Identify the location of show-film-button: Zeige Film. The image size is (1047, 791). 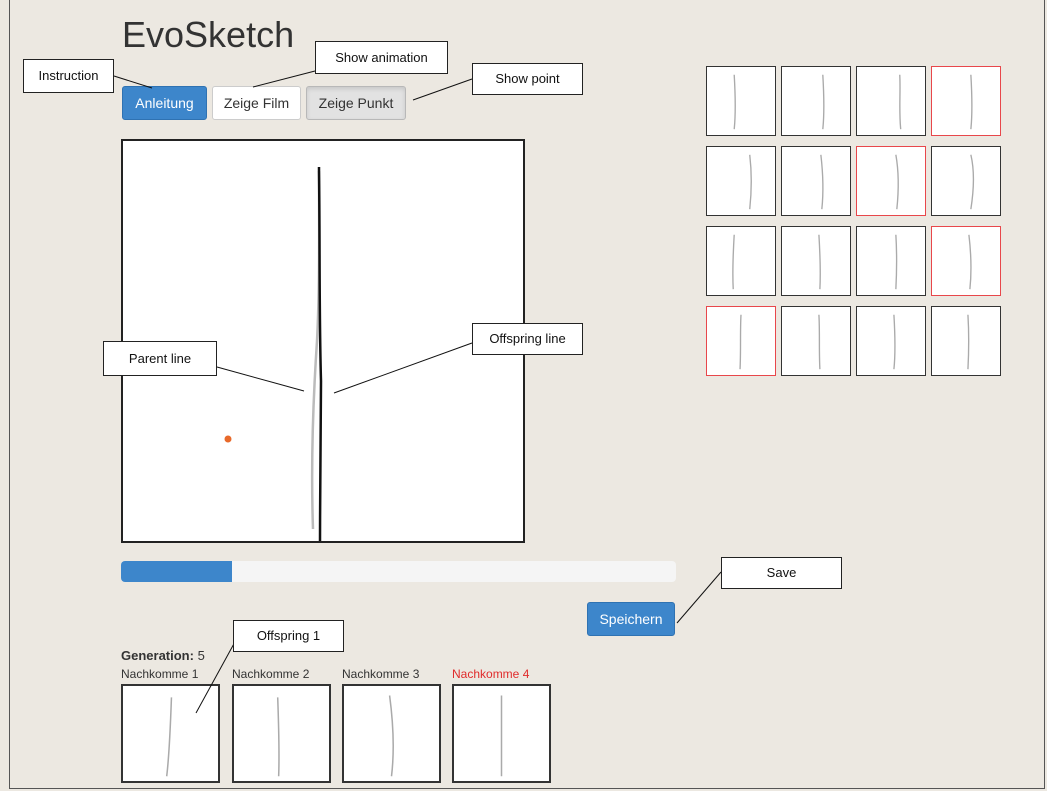
(256, 103).